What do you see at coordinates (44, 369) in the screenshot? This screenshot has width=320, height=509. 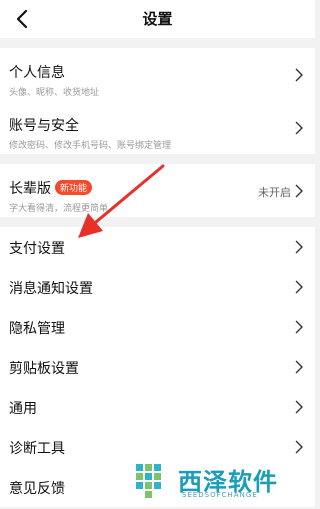 I see `item-label: 剪贴板设置` at bounding box center [44, 369].